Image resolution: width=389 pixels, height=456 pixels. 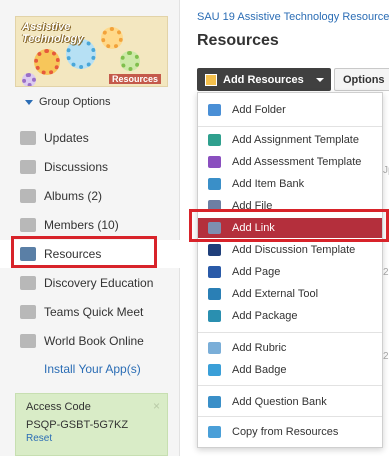 I want to click on sidebar-item-members: Members (10), so click(x=90, y=225).